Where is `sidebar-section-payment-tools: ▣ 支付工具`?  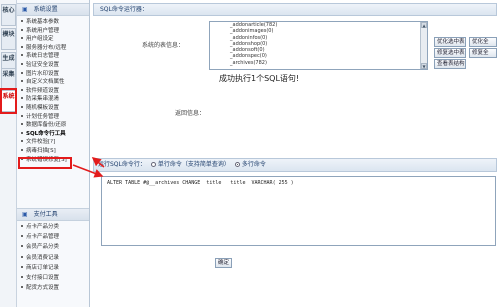
sidebar-section-payment-tools: ▣ 支付工具 is located at coordinates (53, 214).